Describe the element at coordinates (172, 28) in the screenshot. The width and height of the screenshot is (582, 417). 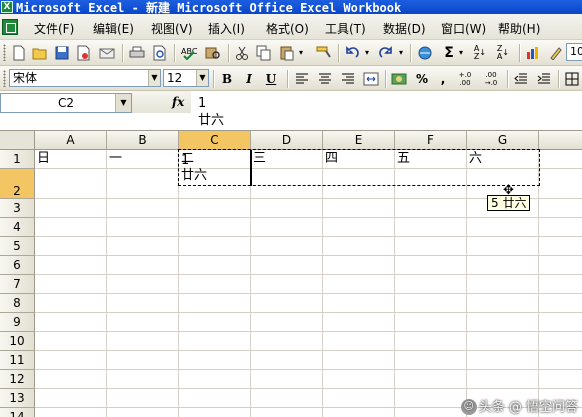
I see `menu-view: 视图(V)` at that location.